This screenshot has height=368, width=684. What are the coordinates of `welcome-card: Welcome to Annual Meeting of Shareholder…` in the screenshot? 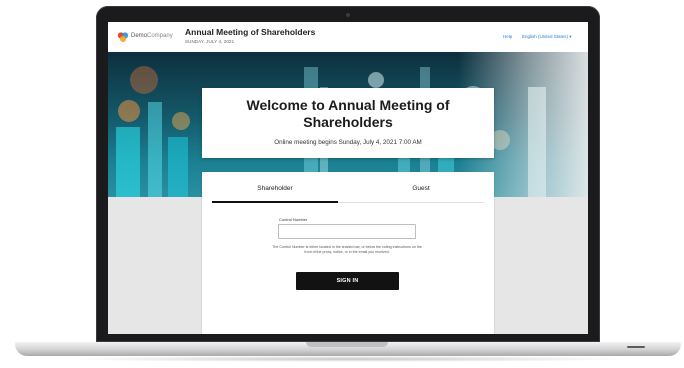 It's located at (348, 123).